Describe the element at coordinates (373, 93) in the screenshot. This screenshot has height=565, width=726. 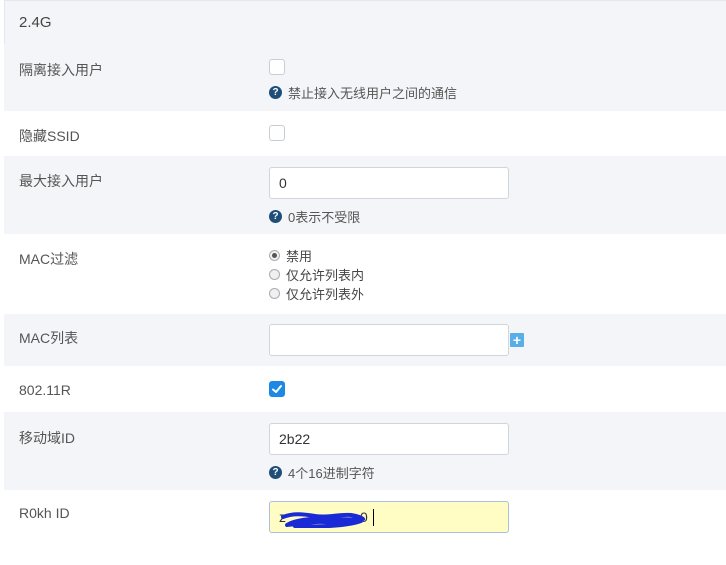
I see `isolate-users-help-text: 禁止接入无线用户之间的通信` at that location.